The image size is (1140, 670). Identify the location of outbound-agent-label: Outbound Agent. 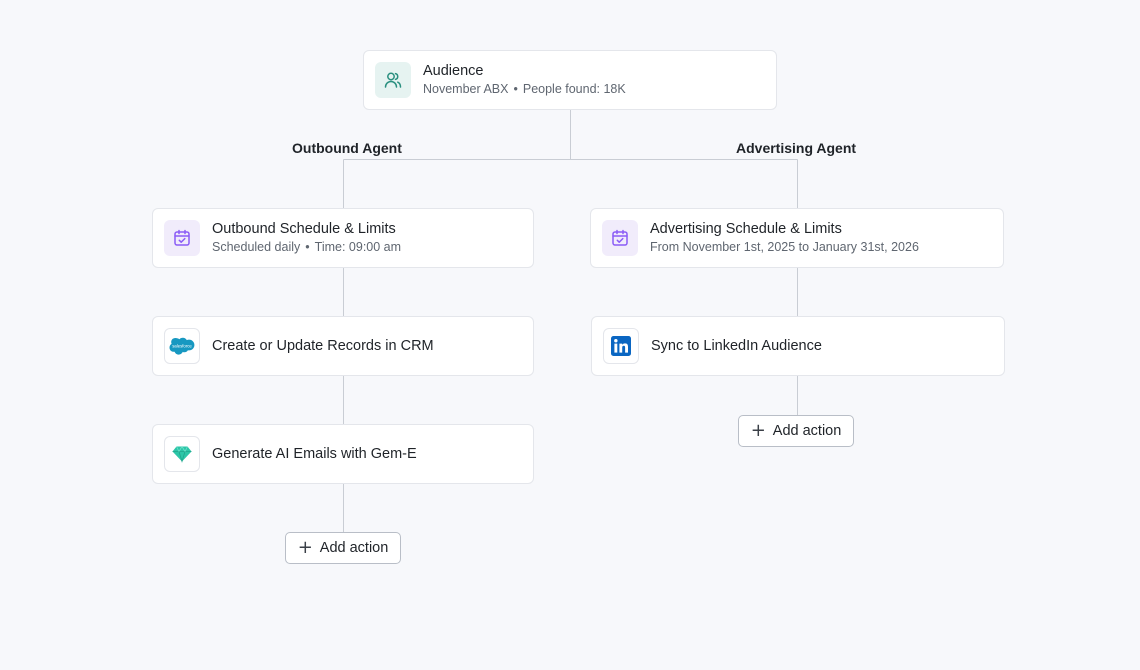
(347, 148).